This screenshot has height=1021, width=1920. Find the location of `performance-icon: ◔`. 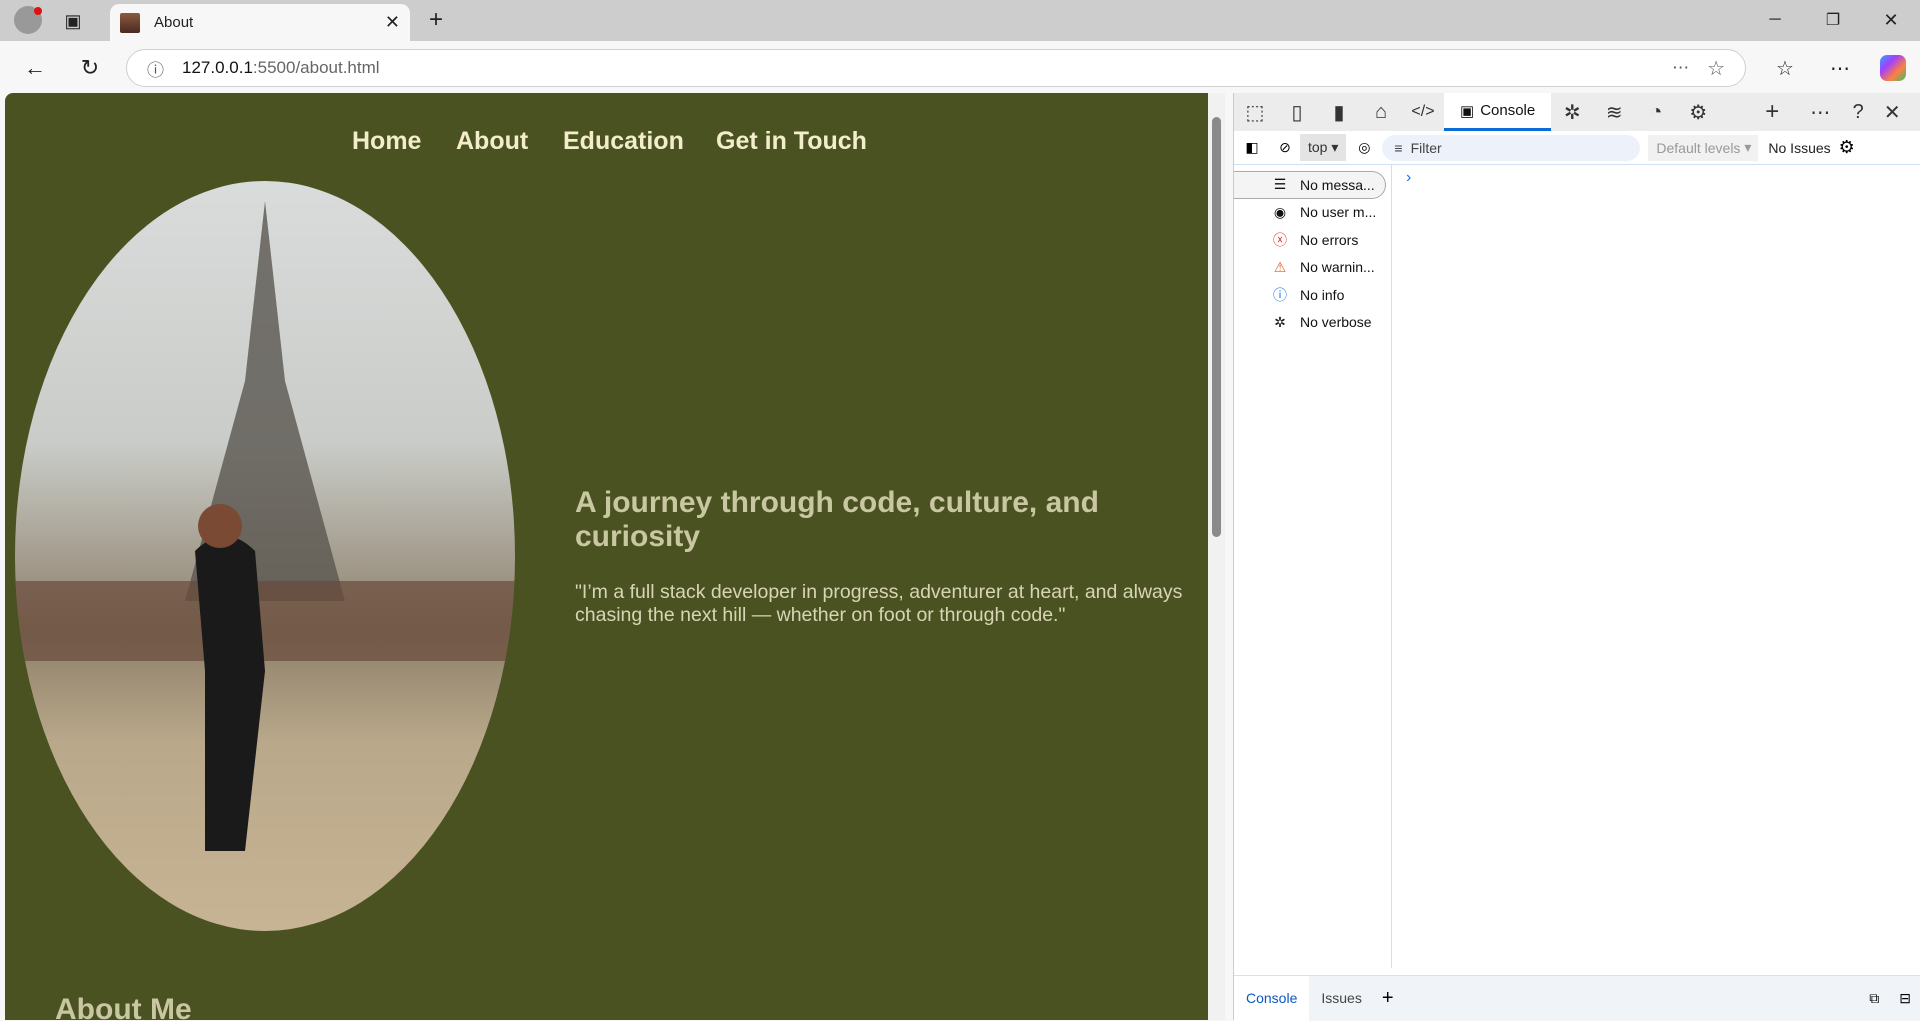

performance-icon: ◔ is located at coordinates (1656, 112).